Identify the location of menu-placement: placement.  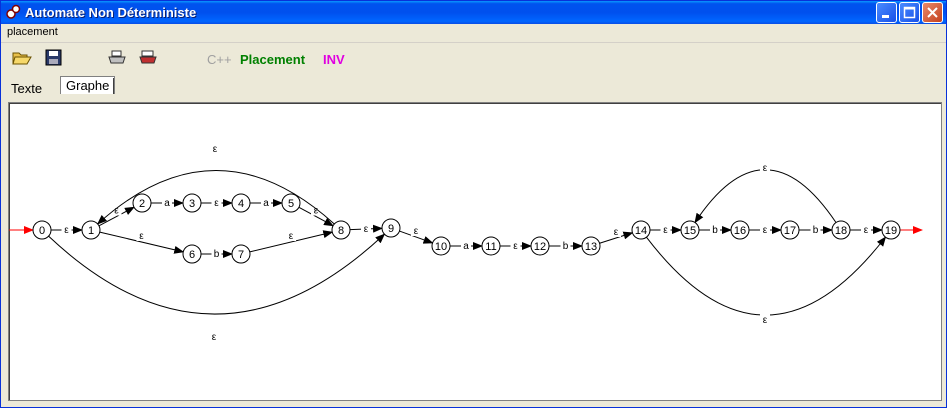
(32, 32).